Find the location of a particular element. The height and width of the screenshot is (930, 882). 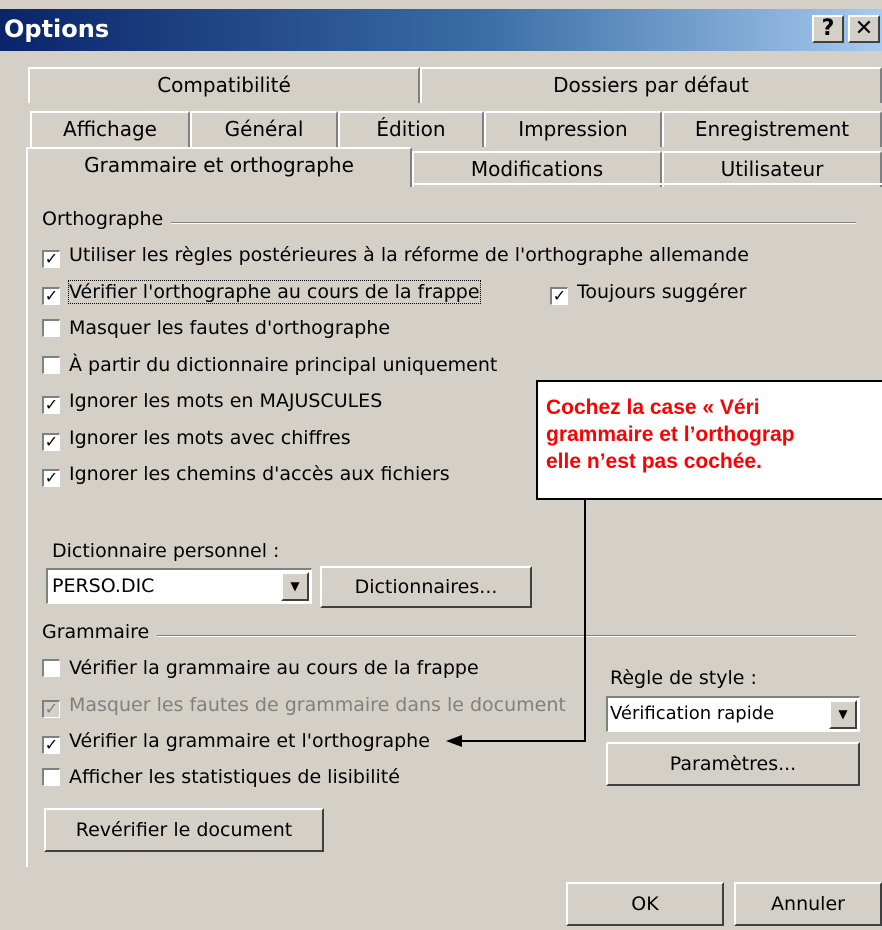

callout-line-1: Cochez la case « Véri is located at coordinates (653, 407).